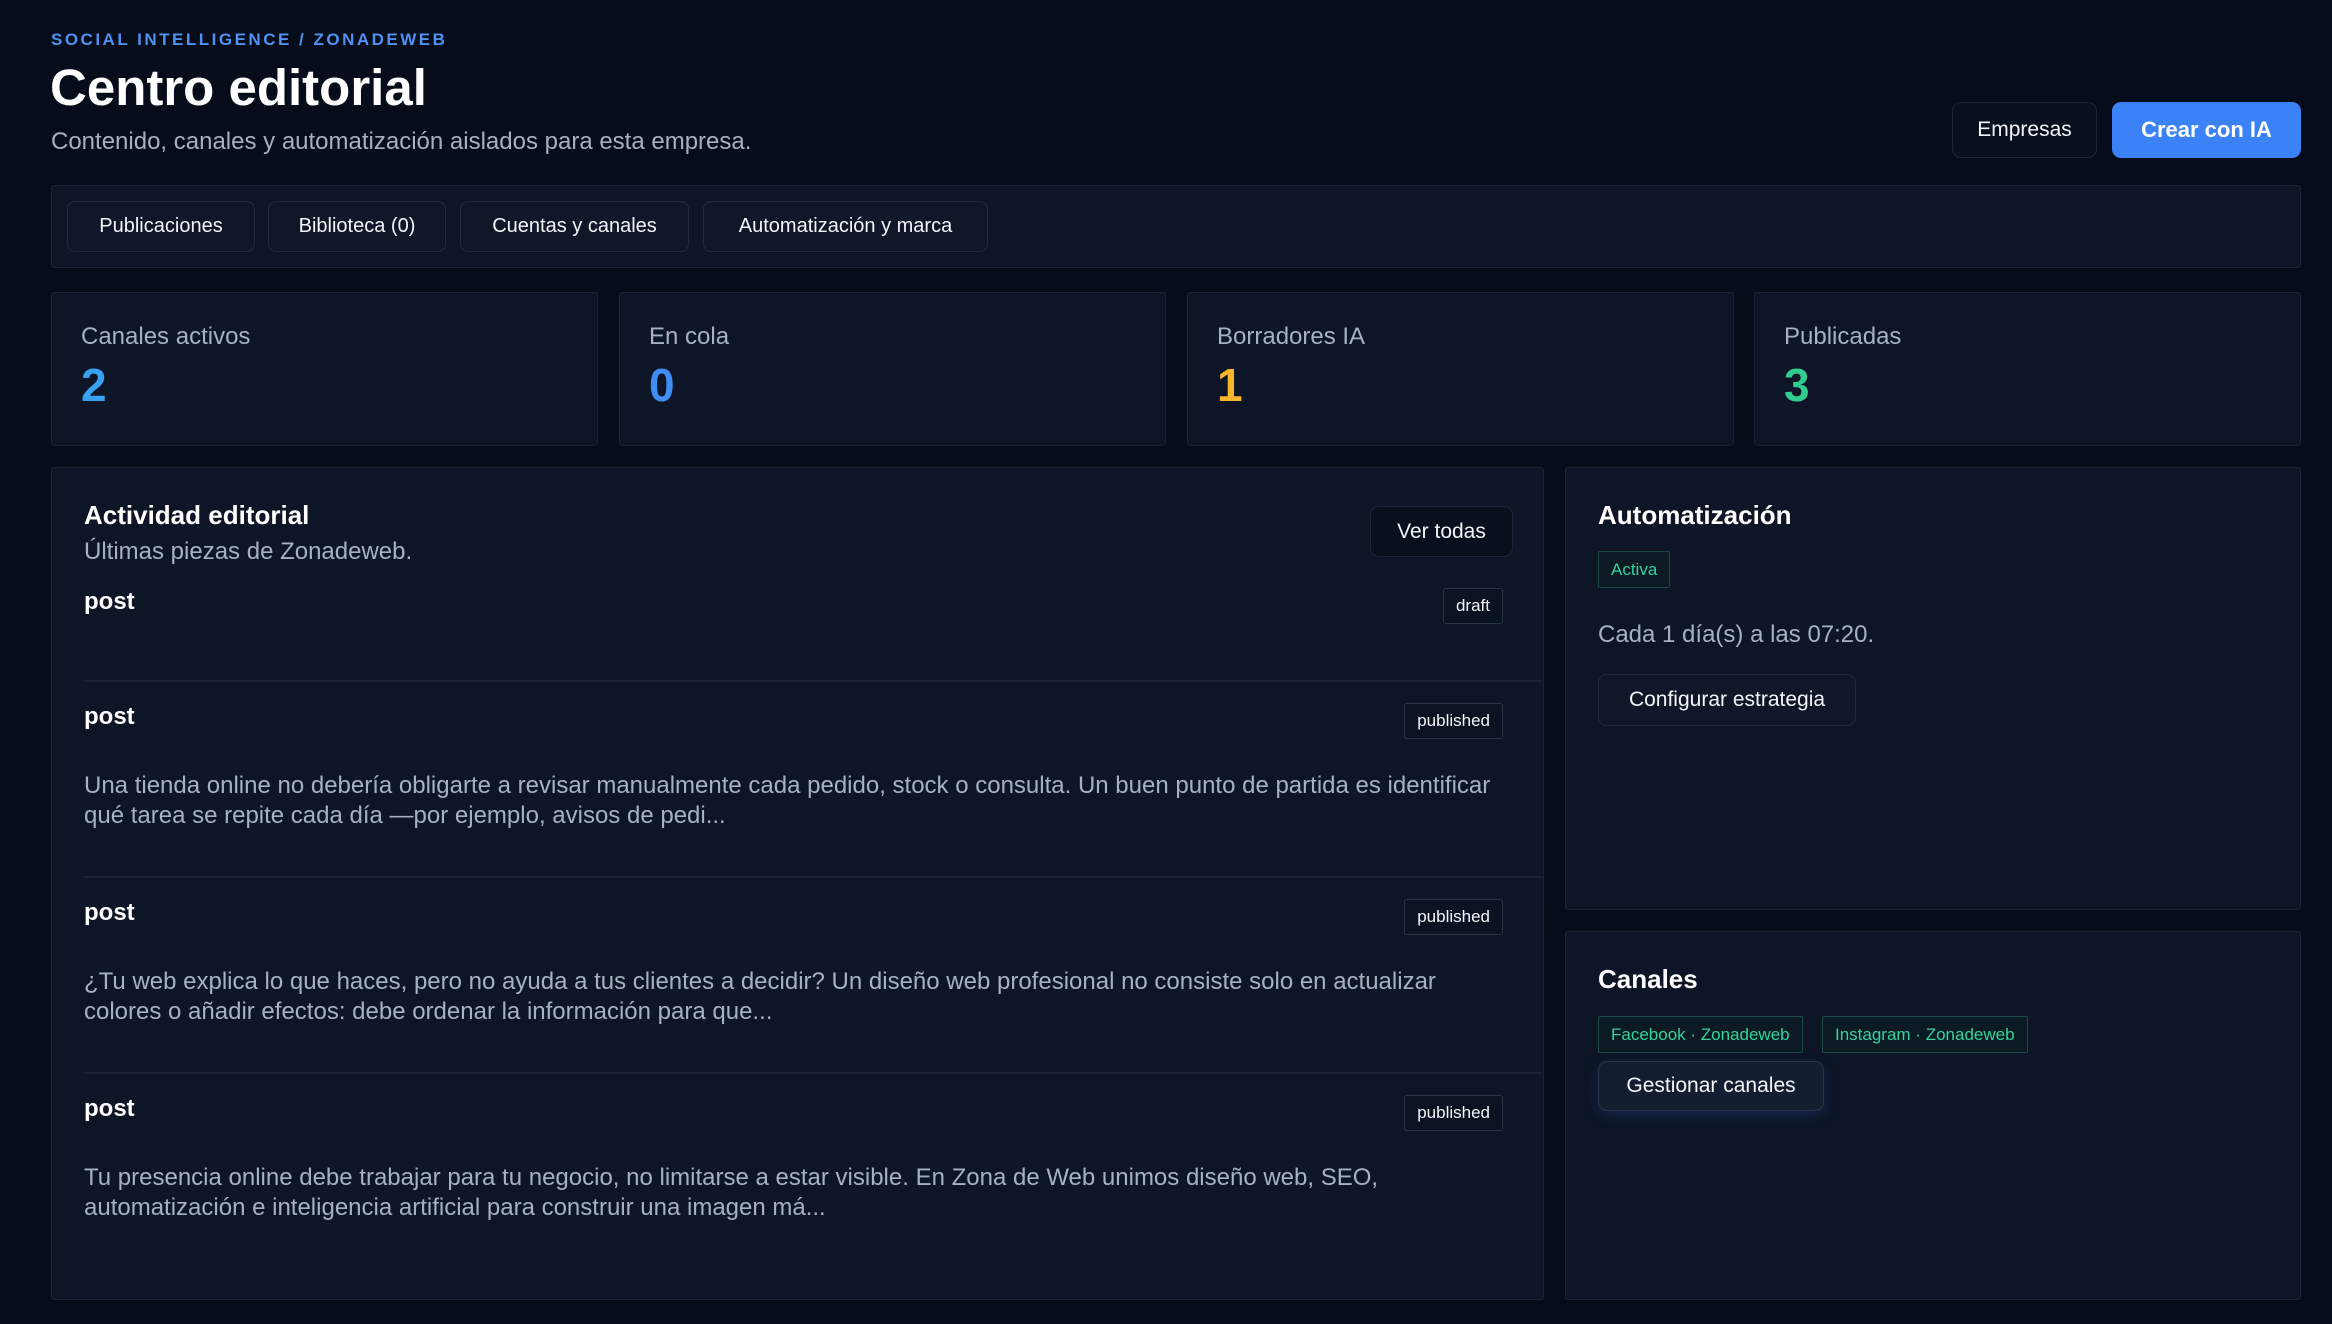 This screenshot has height=1324, width=2332. Describe the element at coordinates (1736, 634) in the screenshot. I see `automation-schedule: Cada 1 día(s) a las 07:20.` at that location.